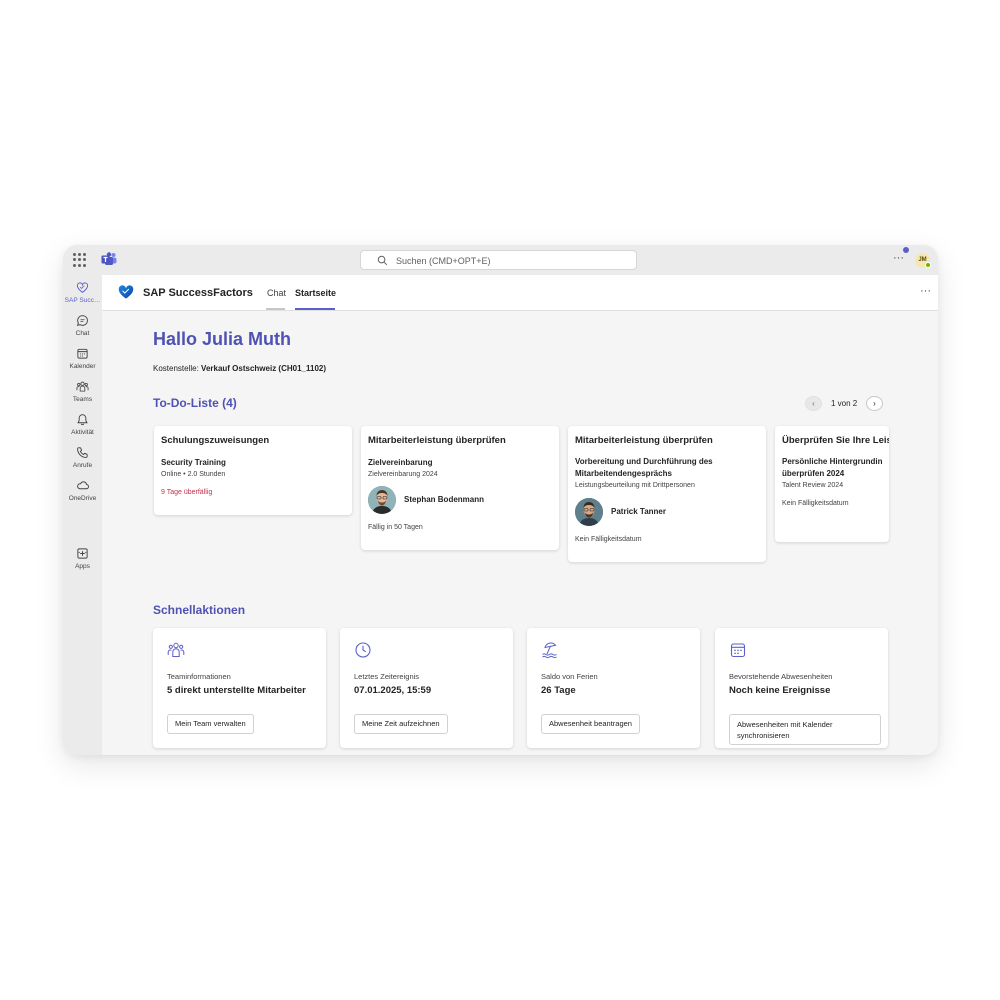 The image size is (1000, 1000). I want to click on person-name: Patrick Tanner, so click(638, 511).